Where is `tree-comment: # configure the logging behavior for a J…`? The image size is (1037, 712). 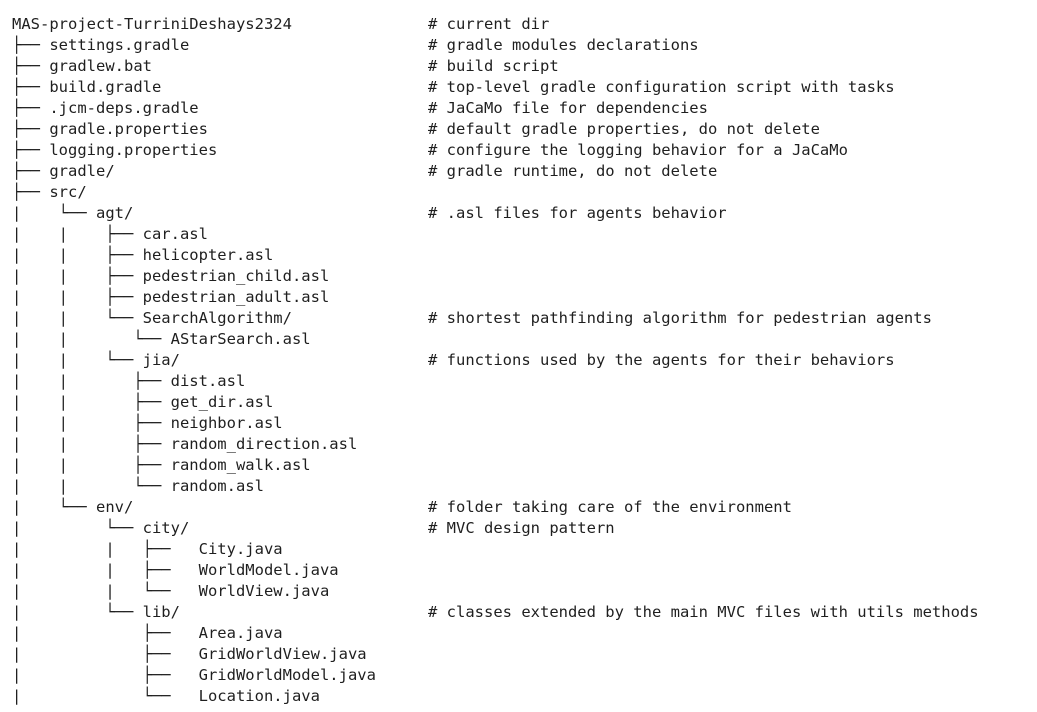 tree-comment: # configure the logging behavior for a J… is located at coordinates (638, 150).